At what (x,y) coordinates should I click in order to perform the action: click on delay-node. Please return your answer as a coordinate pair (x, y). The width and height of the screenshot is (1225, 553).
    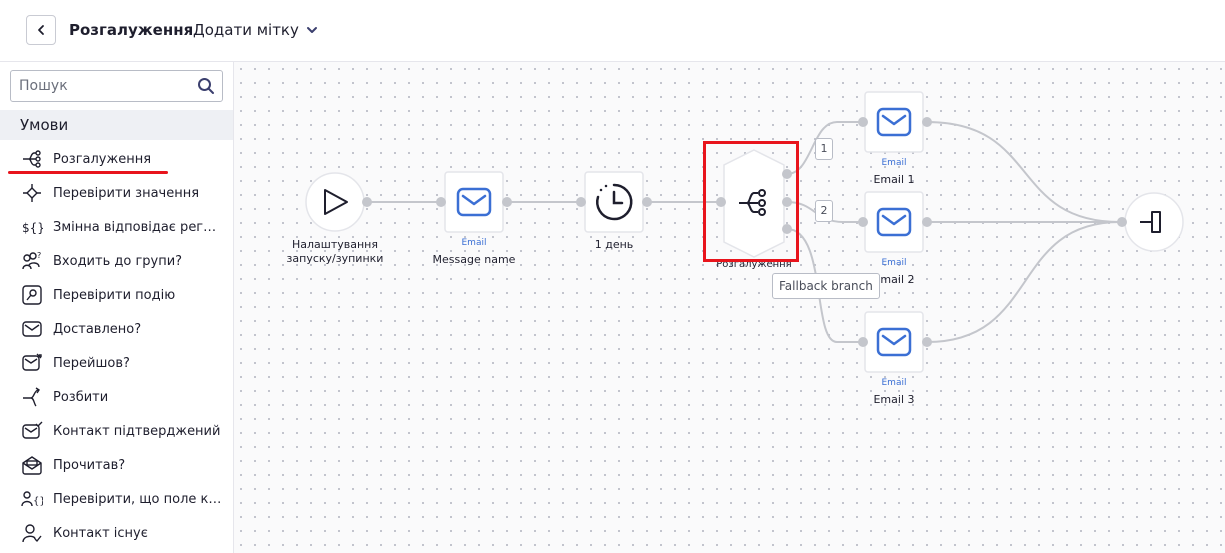
    Looking at the image, I should click on (614, 202).